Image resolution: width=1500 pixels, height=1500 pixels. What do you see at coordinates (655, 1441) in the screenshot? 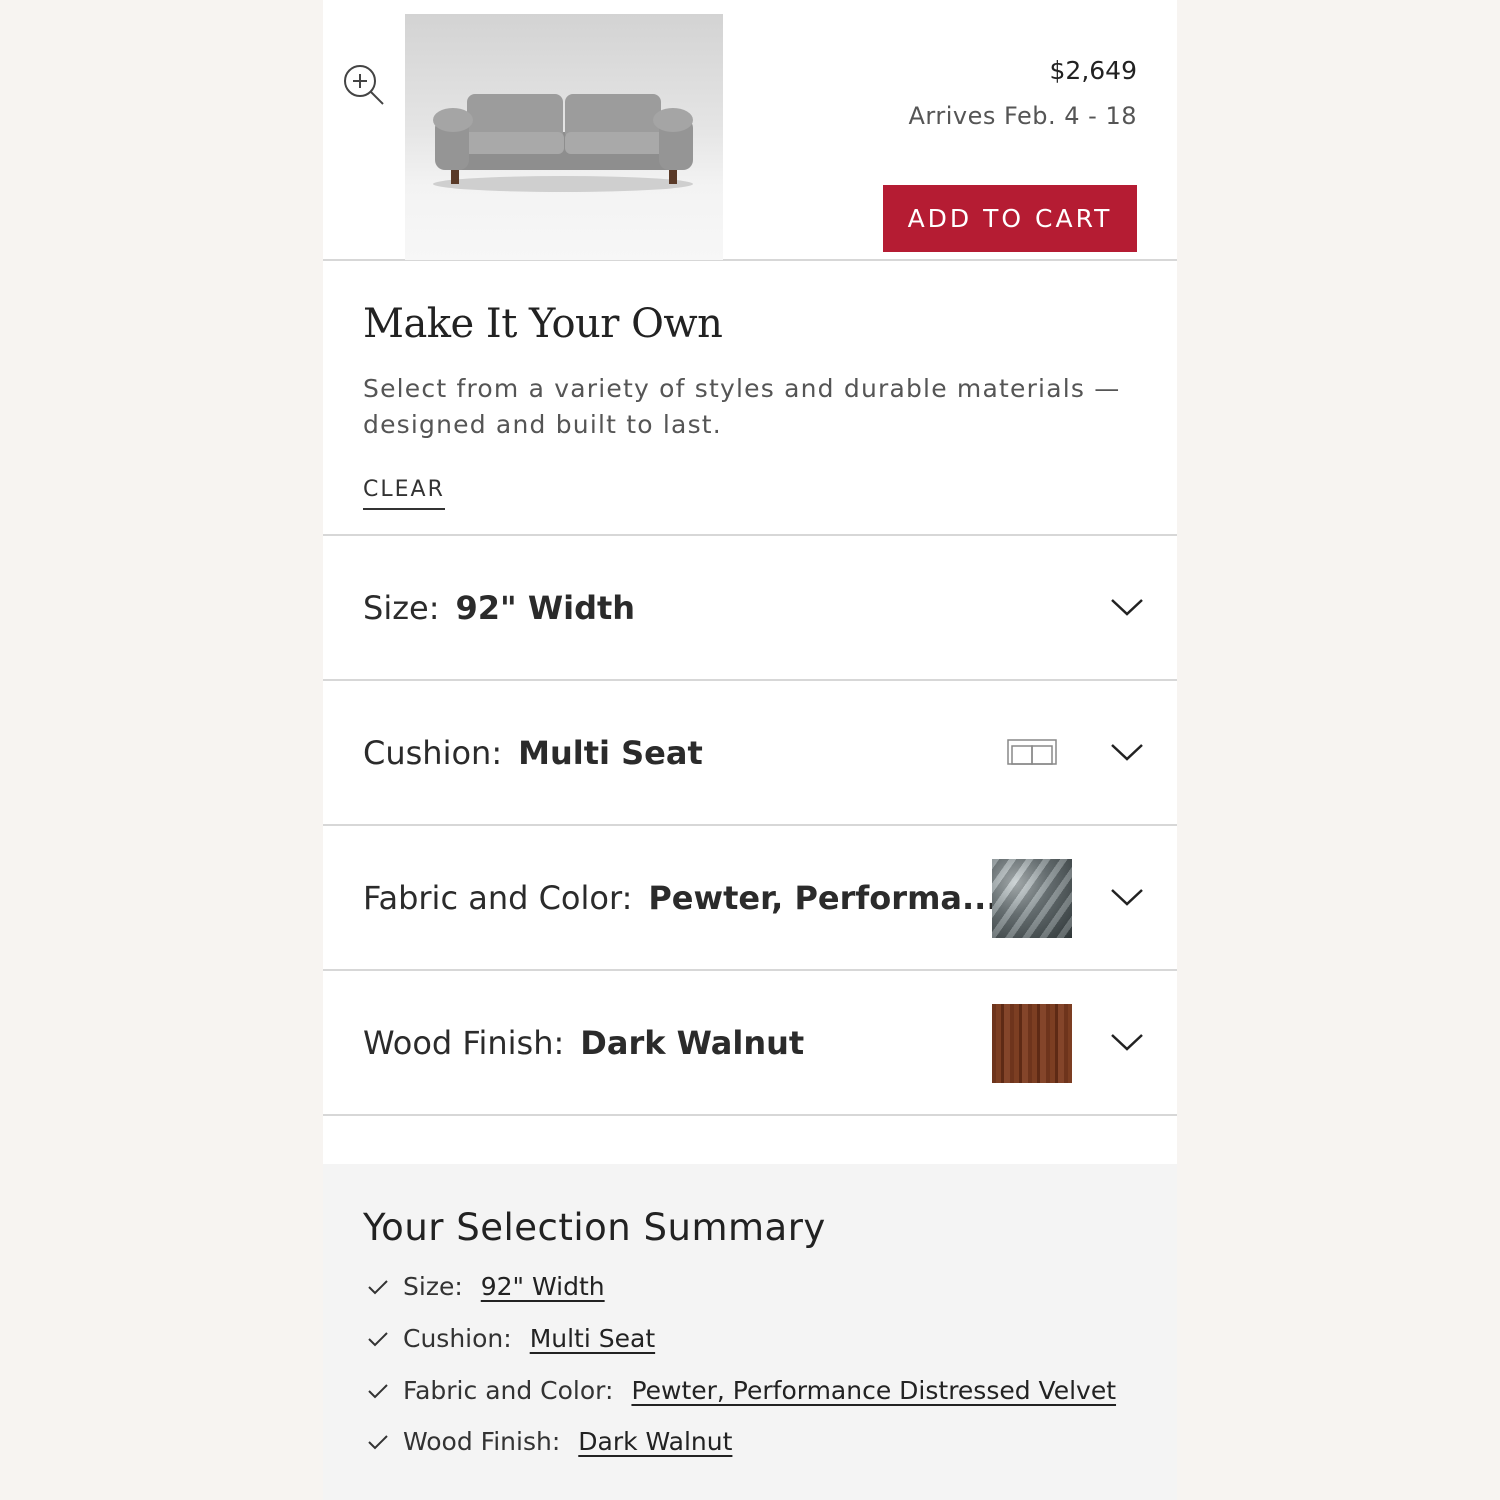
I see `summary-value-link: Dark Walnut` at bounding box center [655, 1441].